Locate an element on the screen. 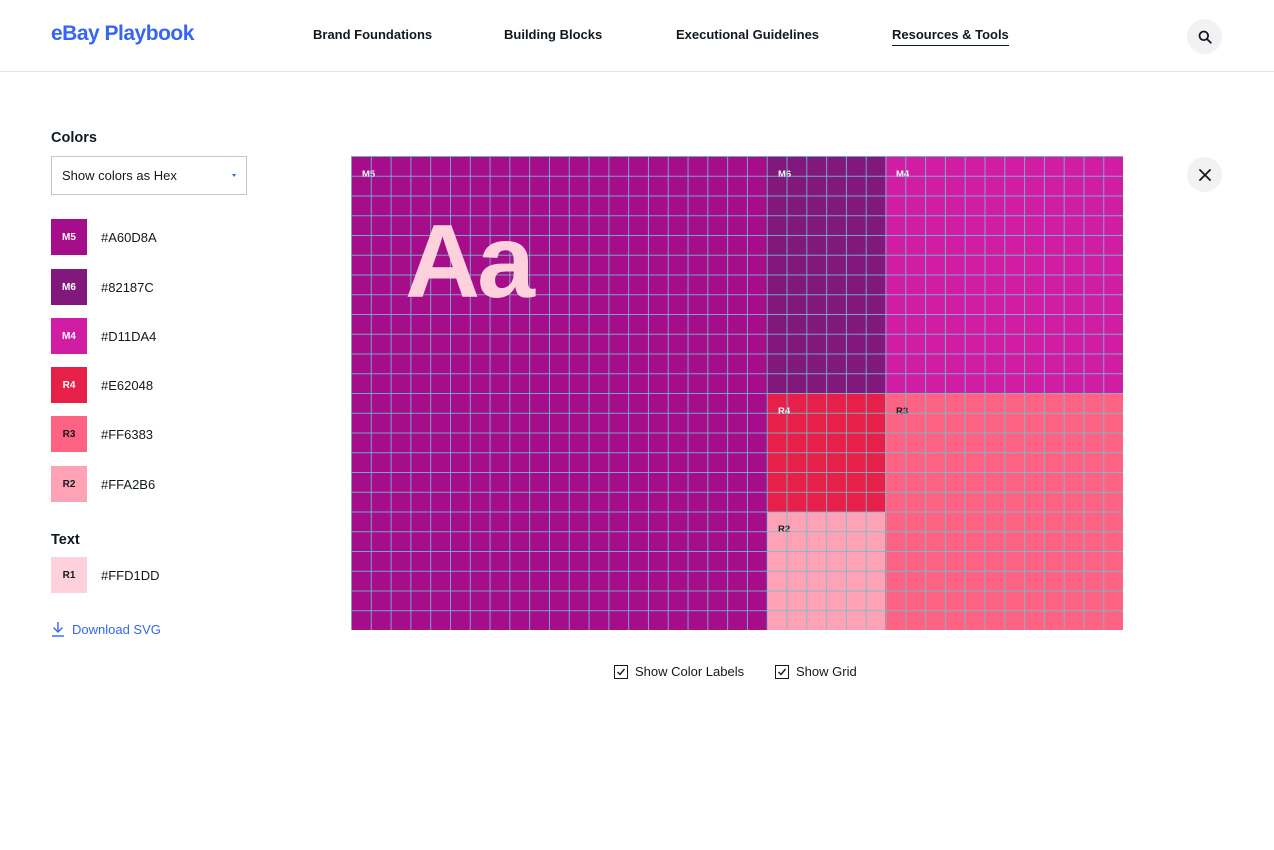 This screenshot has width=1274, height=850. search-button is located at coordinates (1204, 36).